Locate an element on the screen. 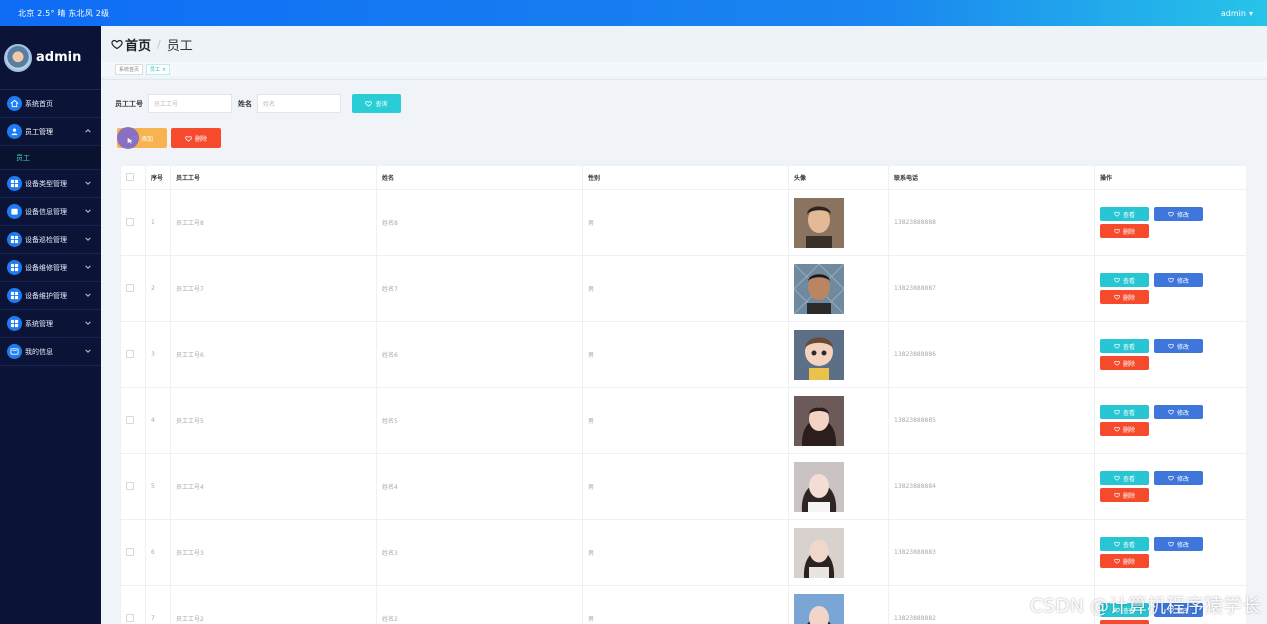 The image size is (1267, 624). sidebar-item-label: 设备信息管理 is located at coordinates (46, 211).